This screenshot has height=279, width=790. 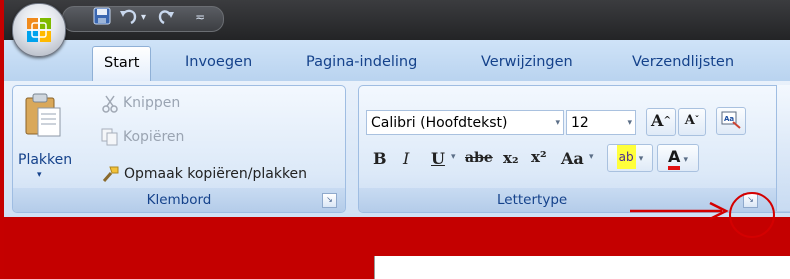 What do you see at coordinates (752, 215) in the screenshot?
I see `annotation-circle` at bounding box center [752, 215].